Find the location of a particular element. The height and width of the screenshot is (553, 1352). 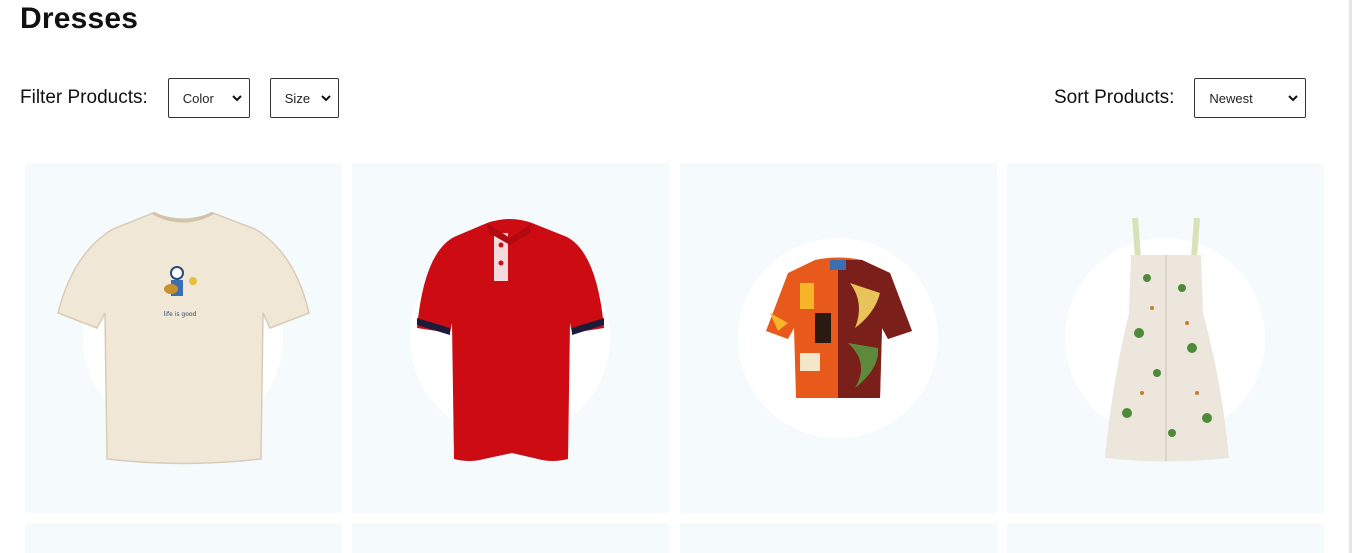

sort-bar: Sort Products: Newest is located at coordinates (1180, 98).